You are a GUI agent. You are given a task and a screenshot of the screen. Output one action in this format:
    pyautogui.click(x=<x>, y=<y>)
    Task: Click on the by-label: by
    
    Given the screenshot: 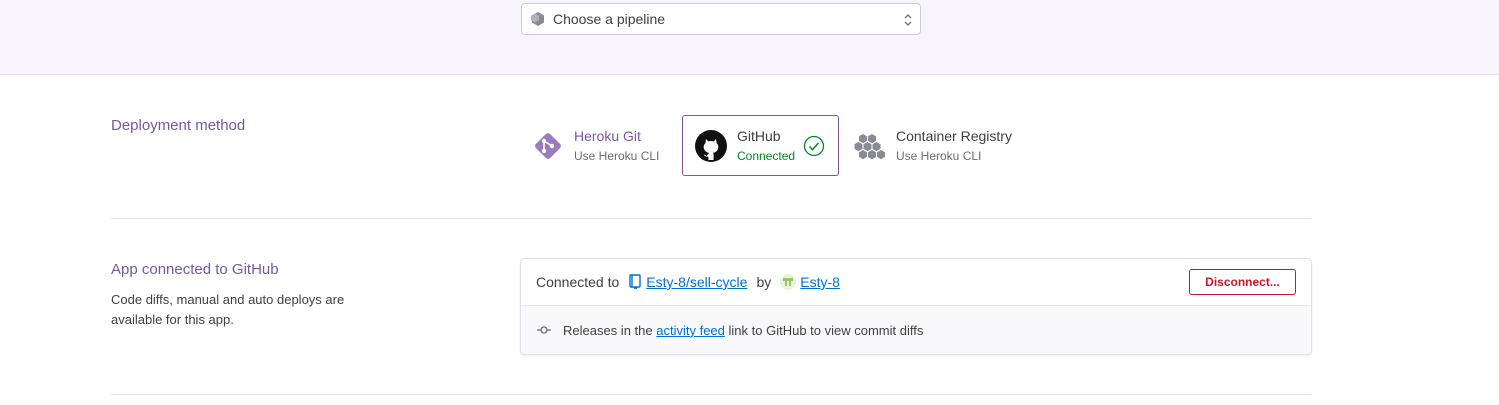 What is the action you would take?
    pyautogui.click(x=764, y=282)
    